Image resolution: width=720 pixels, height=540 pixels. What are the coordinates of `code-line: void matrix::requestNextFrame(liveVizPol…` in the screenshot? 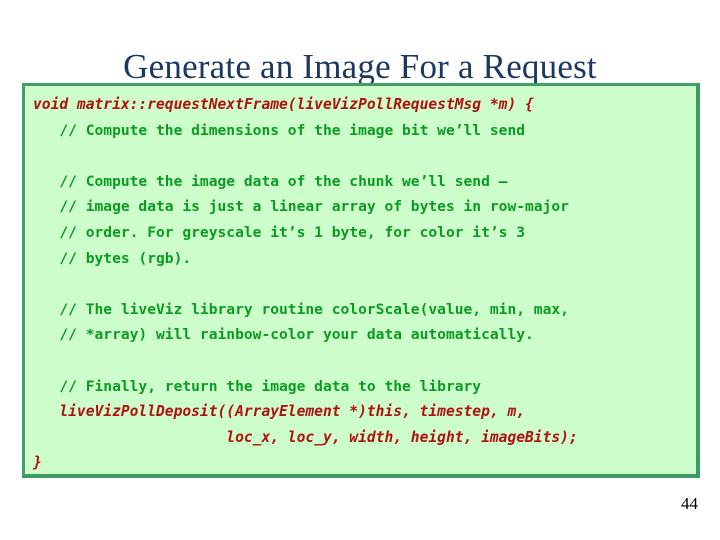 It's located at (283, 104).